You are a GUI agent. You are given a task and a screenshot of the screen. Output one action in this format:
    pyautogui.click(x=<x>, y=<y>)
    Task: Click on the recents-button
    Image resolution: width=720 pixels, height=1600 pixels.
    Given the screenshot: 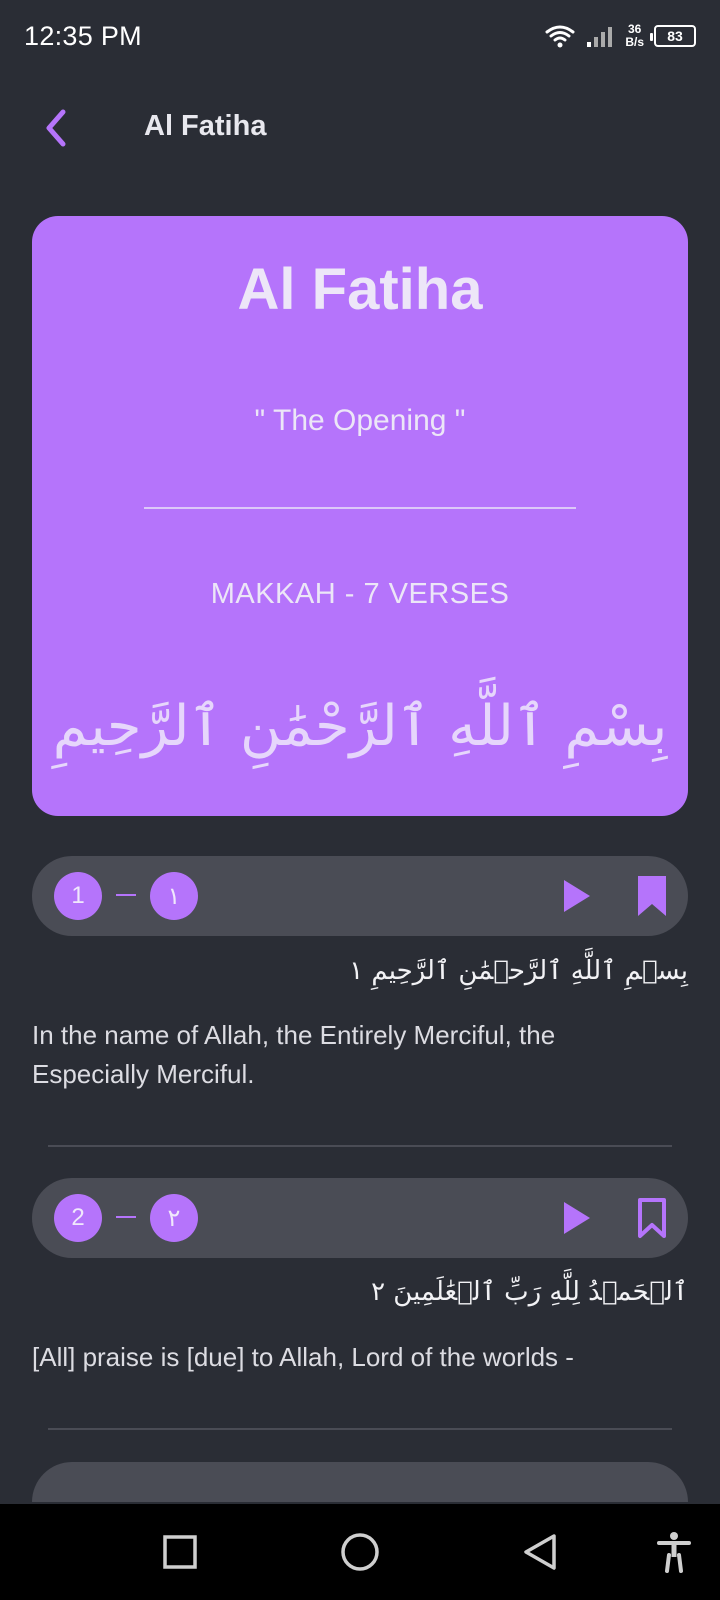 What is the action you would take?
    pyautogui.click(x=180, y=1552)
    